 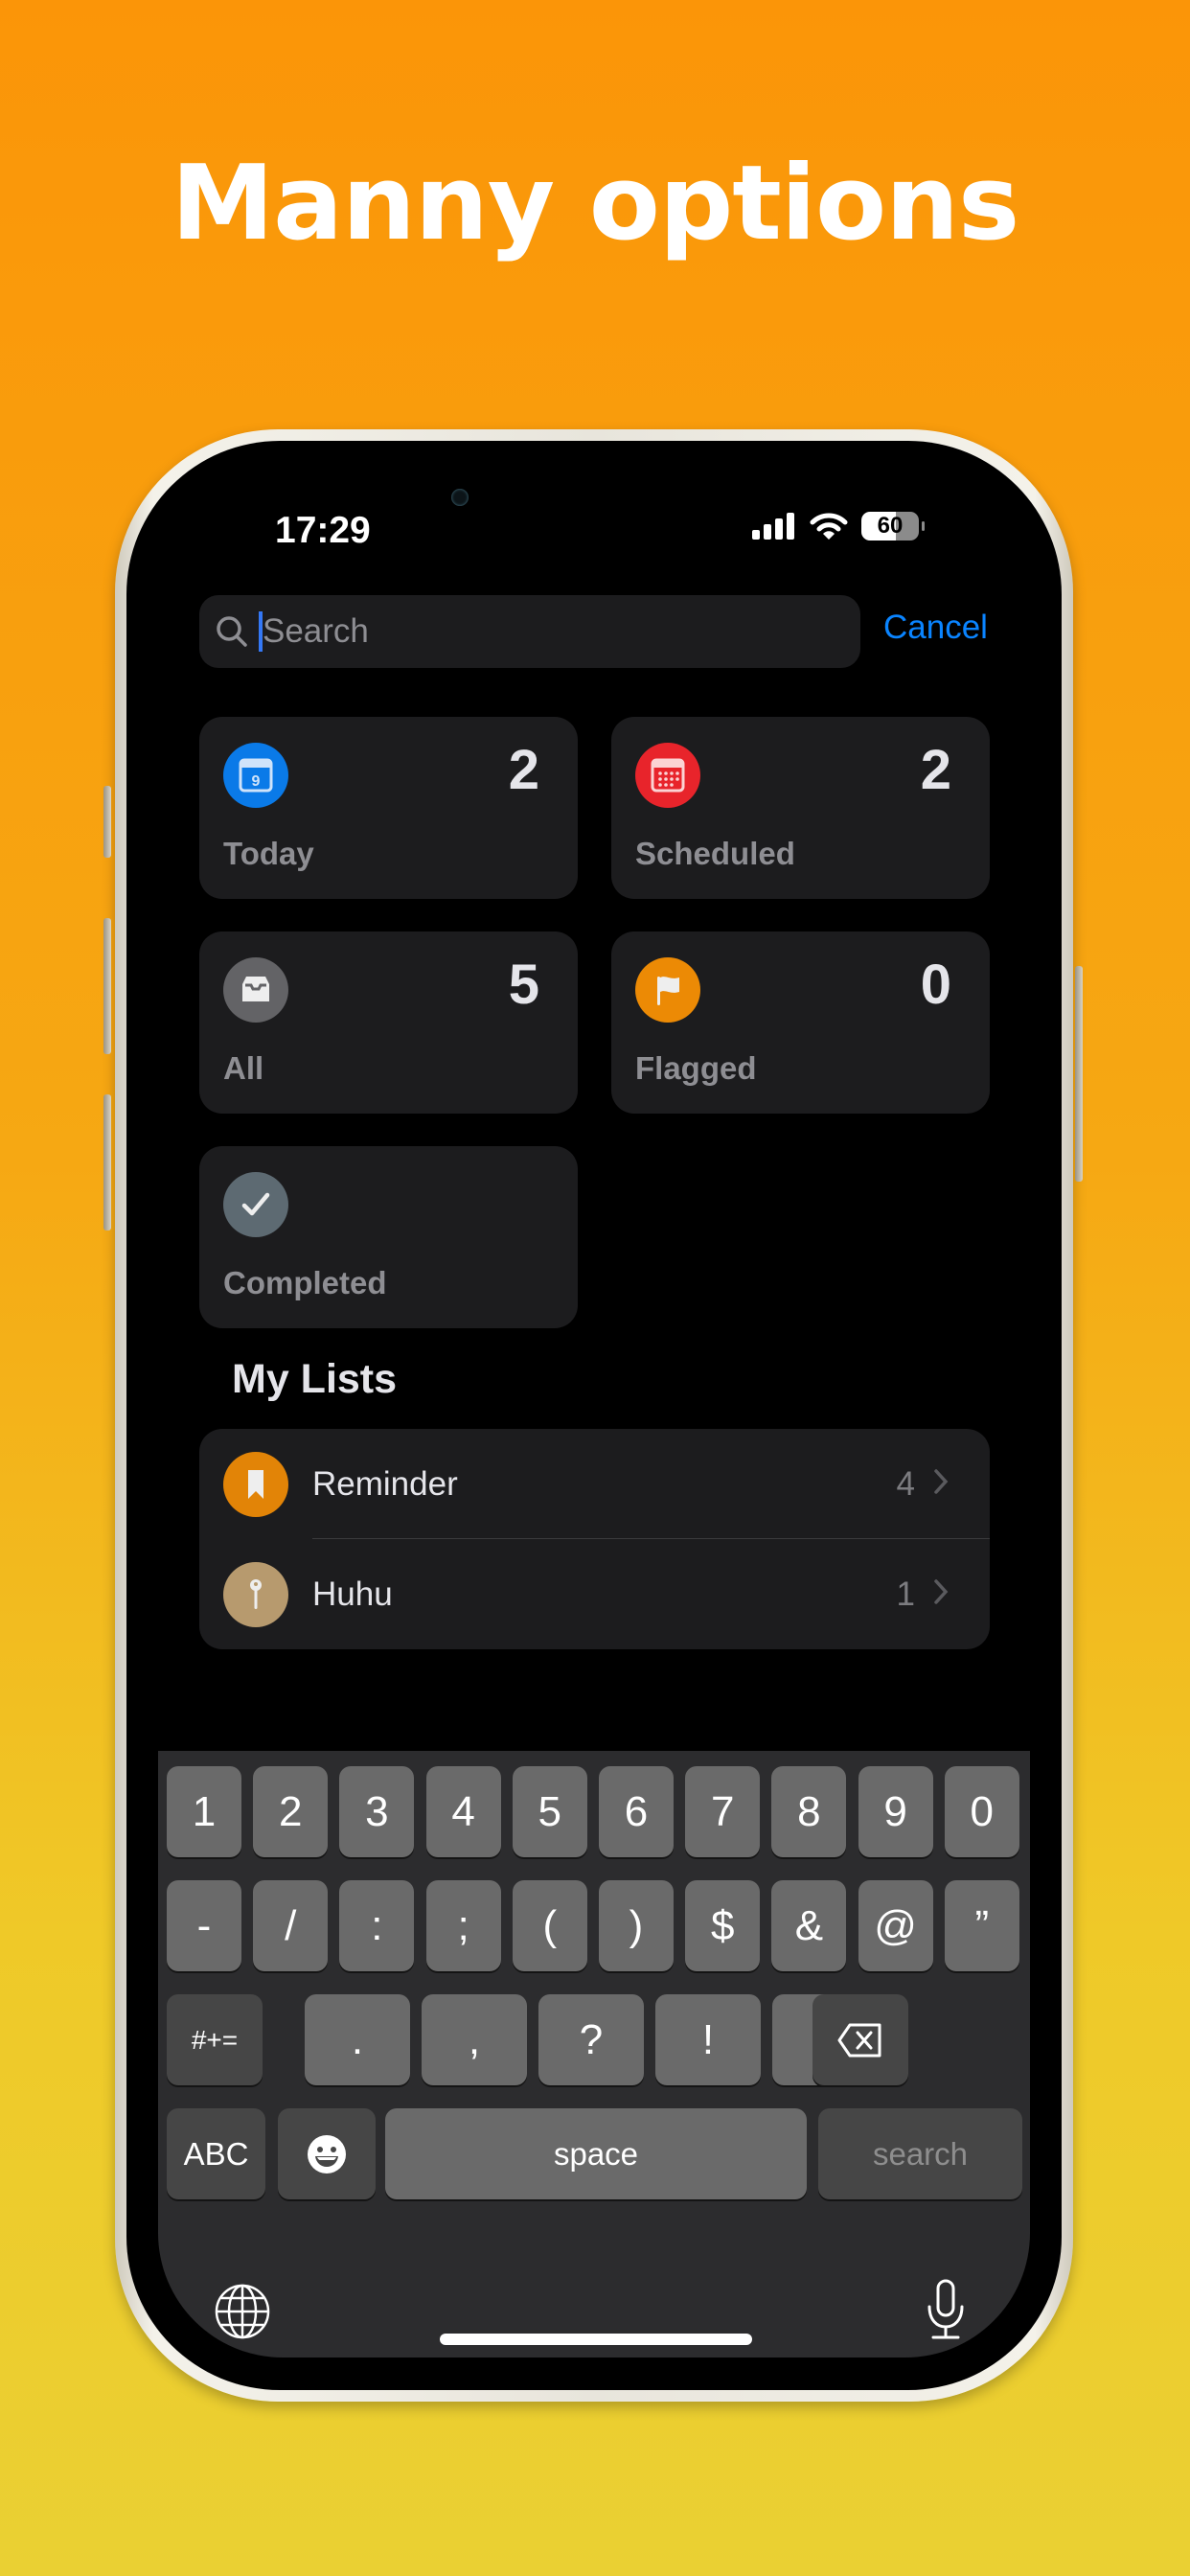 What do you see at coordinates (244, 1068) in the screenshot?
I see `all-label: All` at bounding box center [244, 1068].